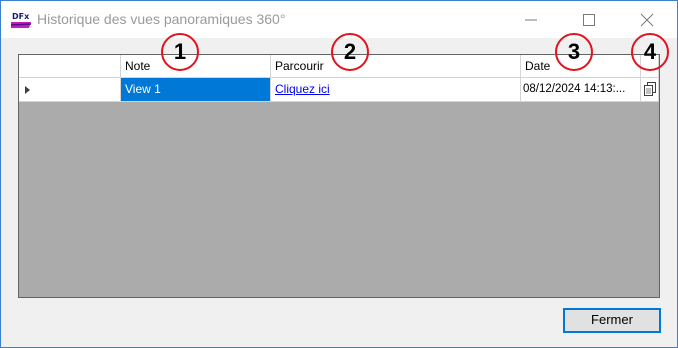 The width and height of the screenshot is (678, 348). Describe the element at coordinates (650, 52) in the screenshot. I see `annotation-marker-4: 4` at that location.